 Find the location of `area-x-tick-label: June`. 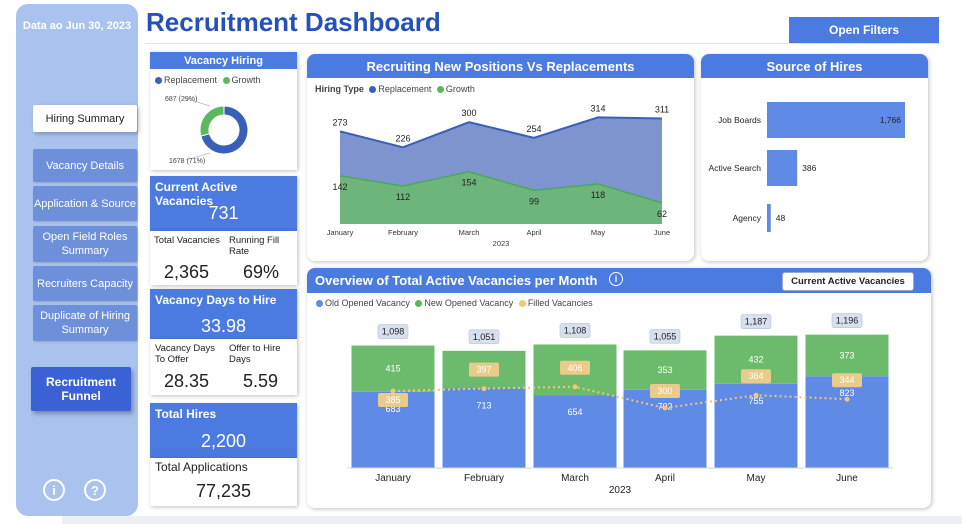

area-x-tick-label: June is located at coordinates (662, 232).